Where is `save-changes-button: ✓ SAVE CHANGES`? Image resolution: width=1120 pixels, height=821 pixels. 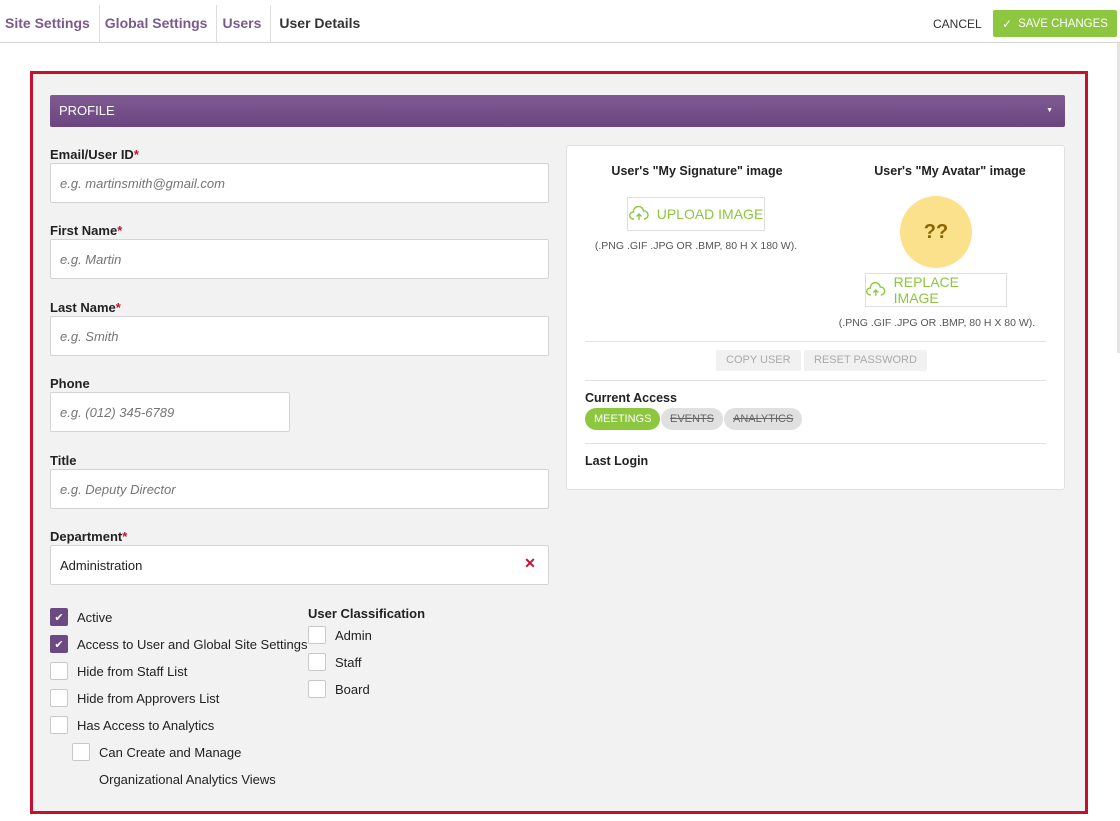 save-changes-button: ✓ SAVE CHANGES is located at coordinates (1055, 23).